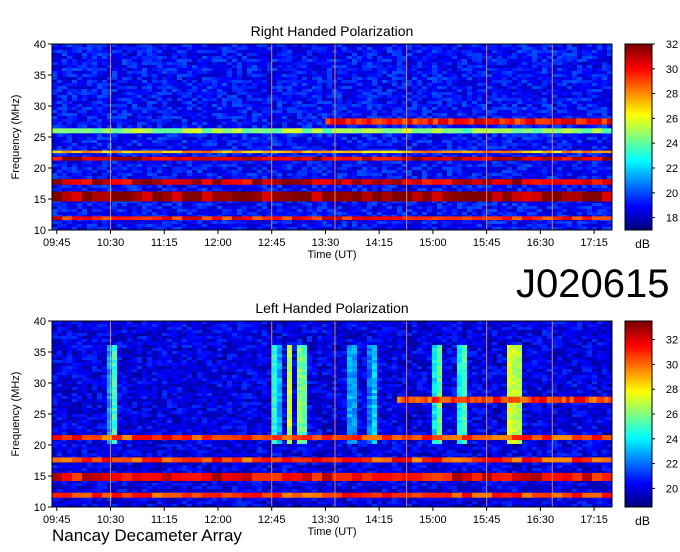 The image size is (680, 552). What do you see at coordinates (594, 243) in the screenshot?
I see `x-tick-label: 17:15` at bounding box center [594, 243].